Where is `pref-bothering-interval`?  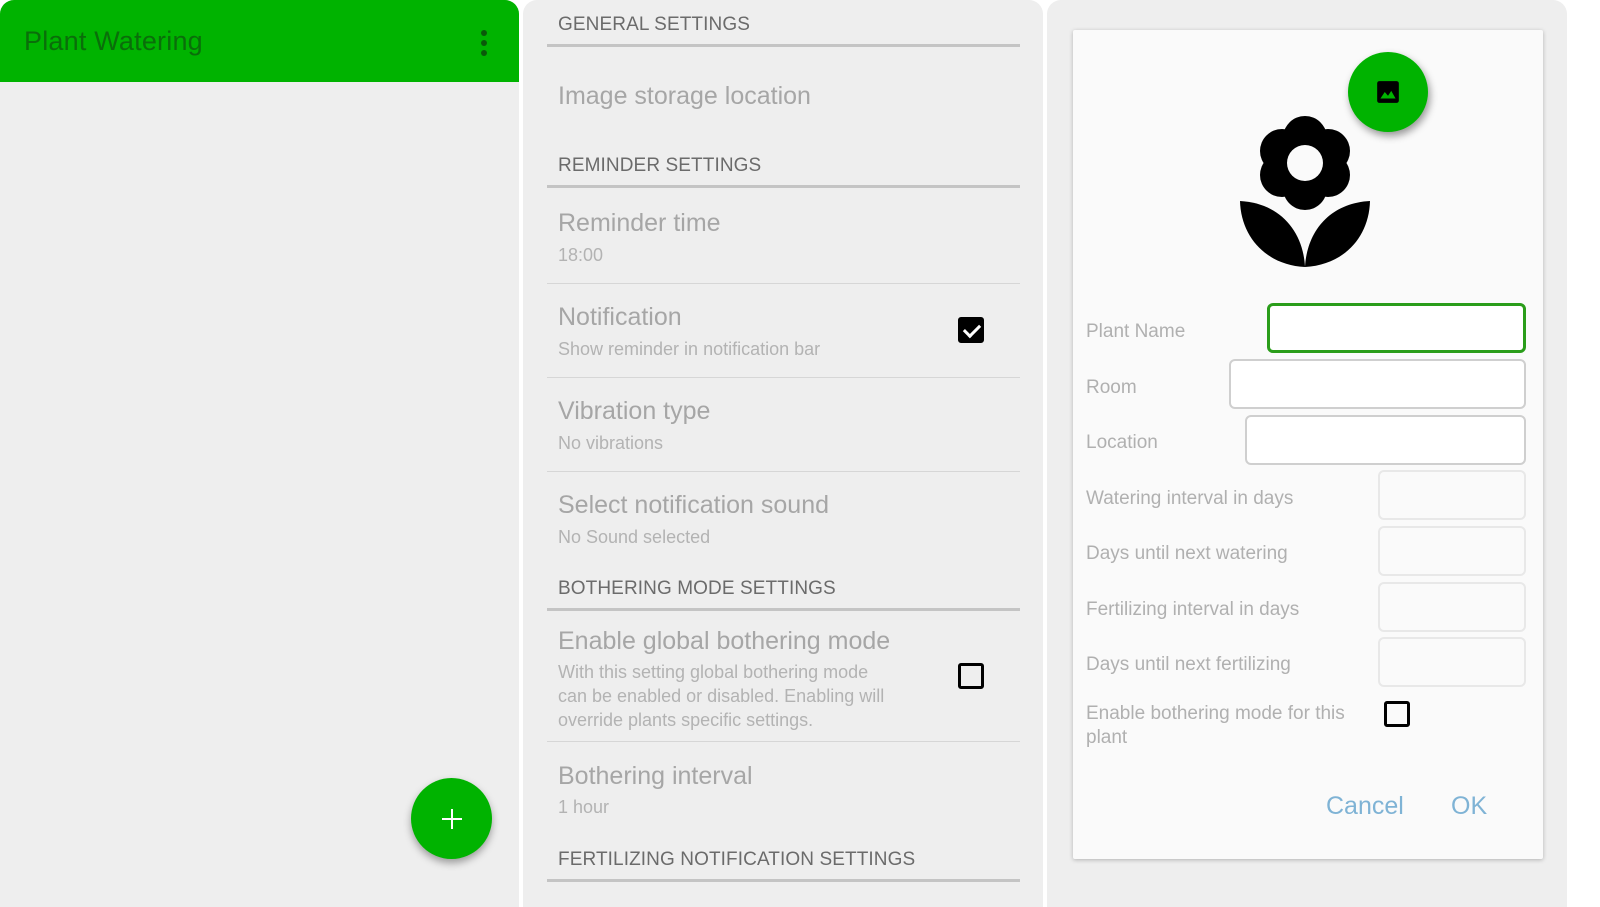 pref-bothering-interval is located at coordinates (783, 792).